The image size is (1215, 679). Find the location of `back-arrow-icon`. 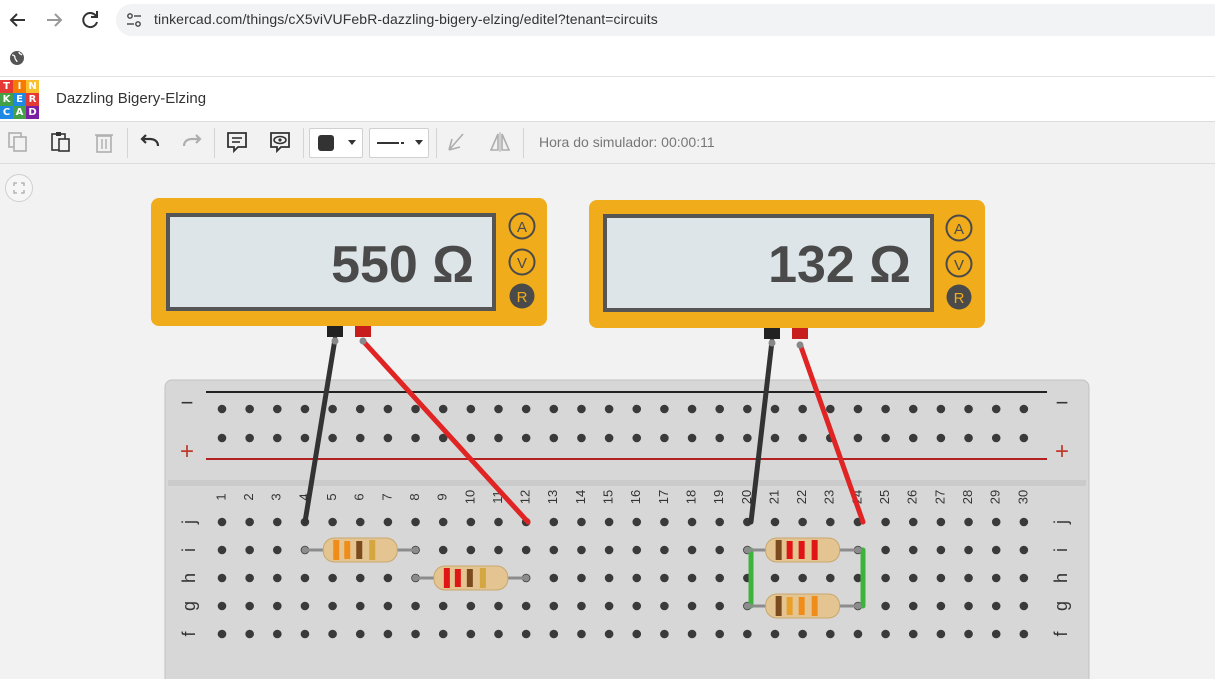

back-arrow-icon is located at coordinates (18, 20).